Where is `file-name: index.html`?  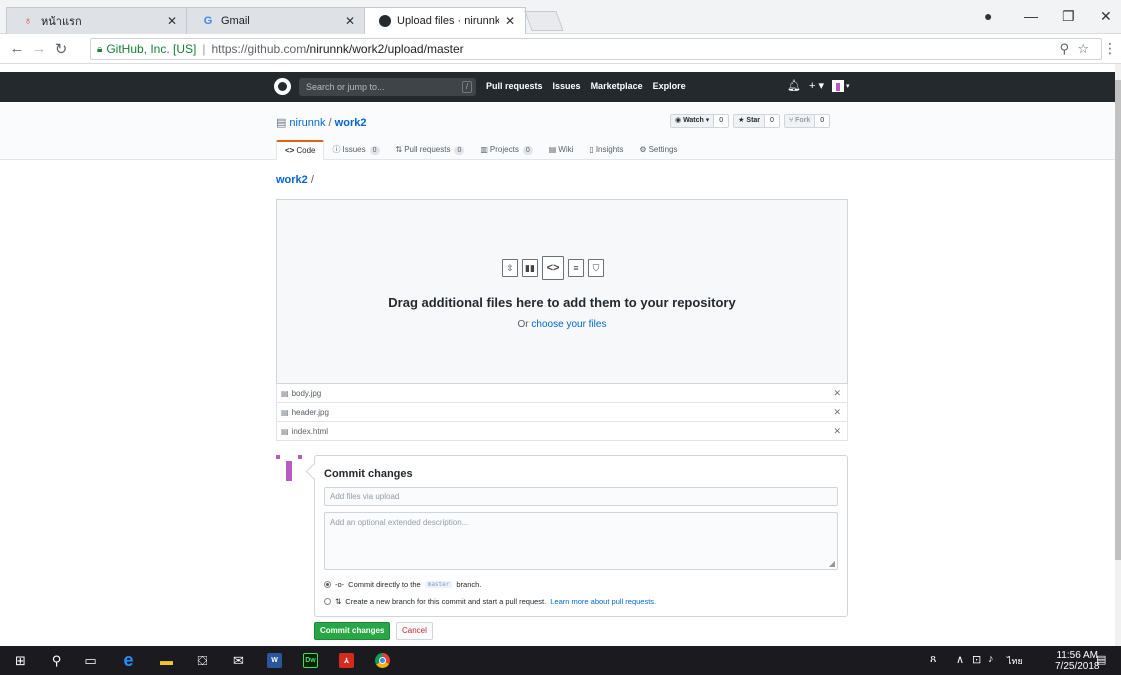 file-name: index.html is located at coordinates (310, 431).